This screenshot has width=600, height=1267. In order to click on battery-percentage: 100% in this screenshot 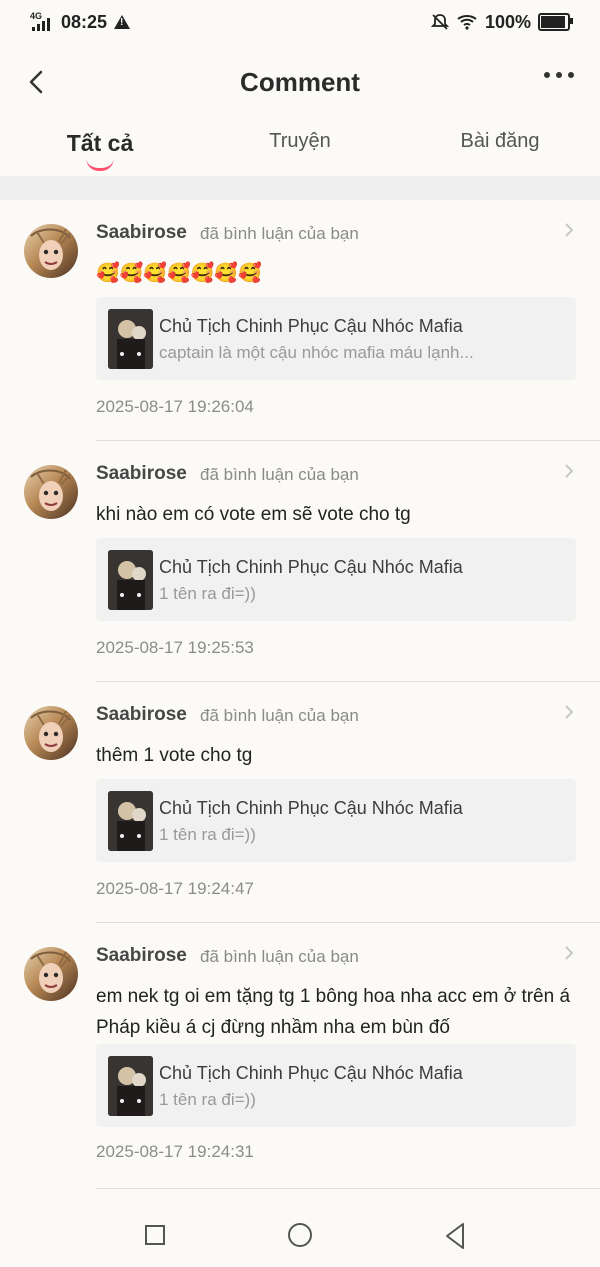, I will do `click(507, 21)`.